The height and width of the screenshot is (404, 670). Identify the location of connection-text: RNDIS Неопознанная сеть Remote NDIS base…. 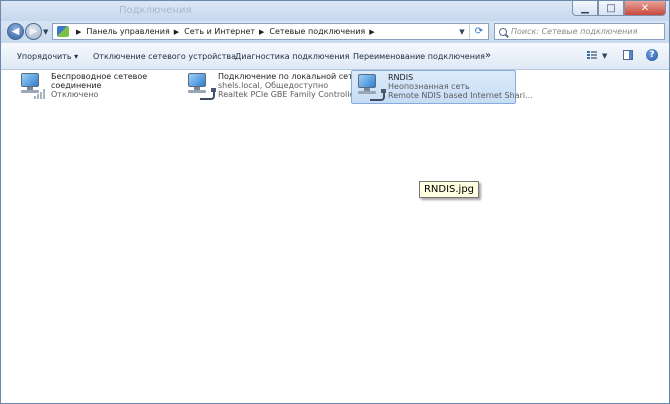
(460, 86).